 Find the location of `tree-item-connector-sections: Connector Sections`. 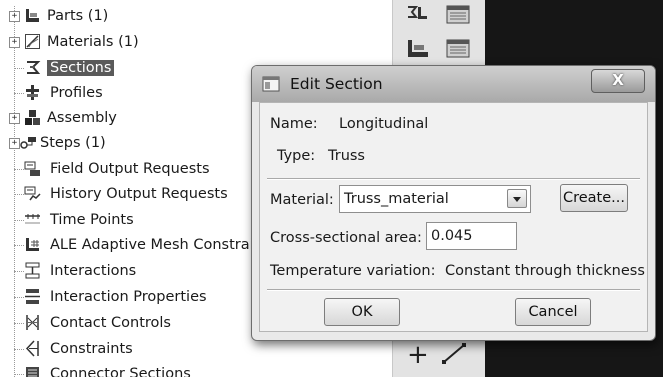

tree-item-connector-sections: Connector Sections is located at coordinates (196, 369).